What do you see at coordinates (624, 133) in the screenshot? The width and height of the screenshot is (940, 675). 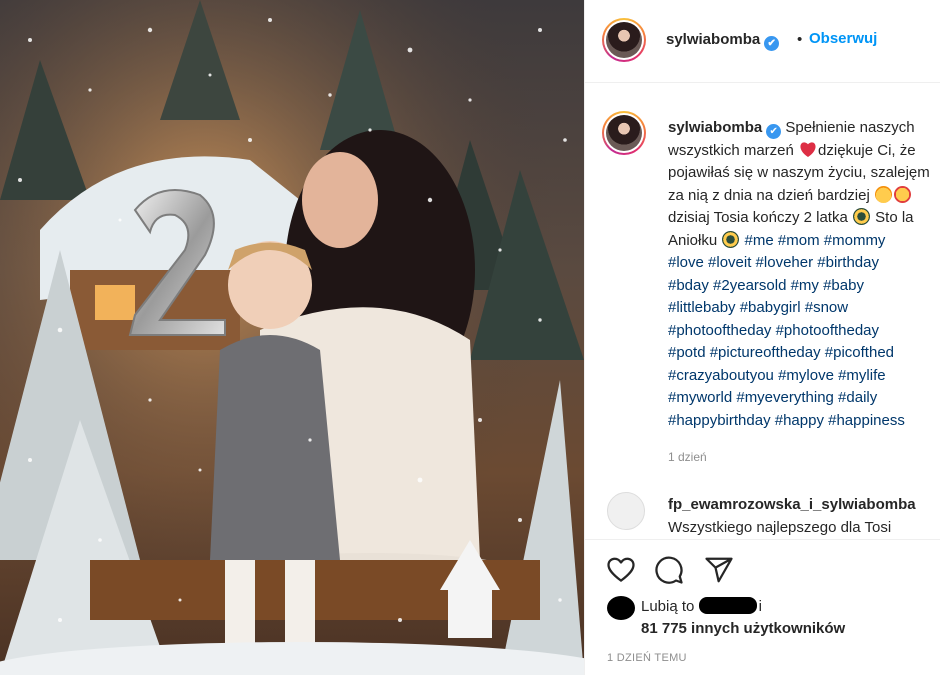 I see `caption-author-avatar` at bounding box center [624, 133].